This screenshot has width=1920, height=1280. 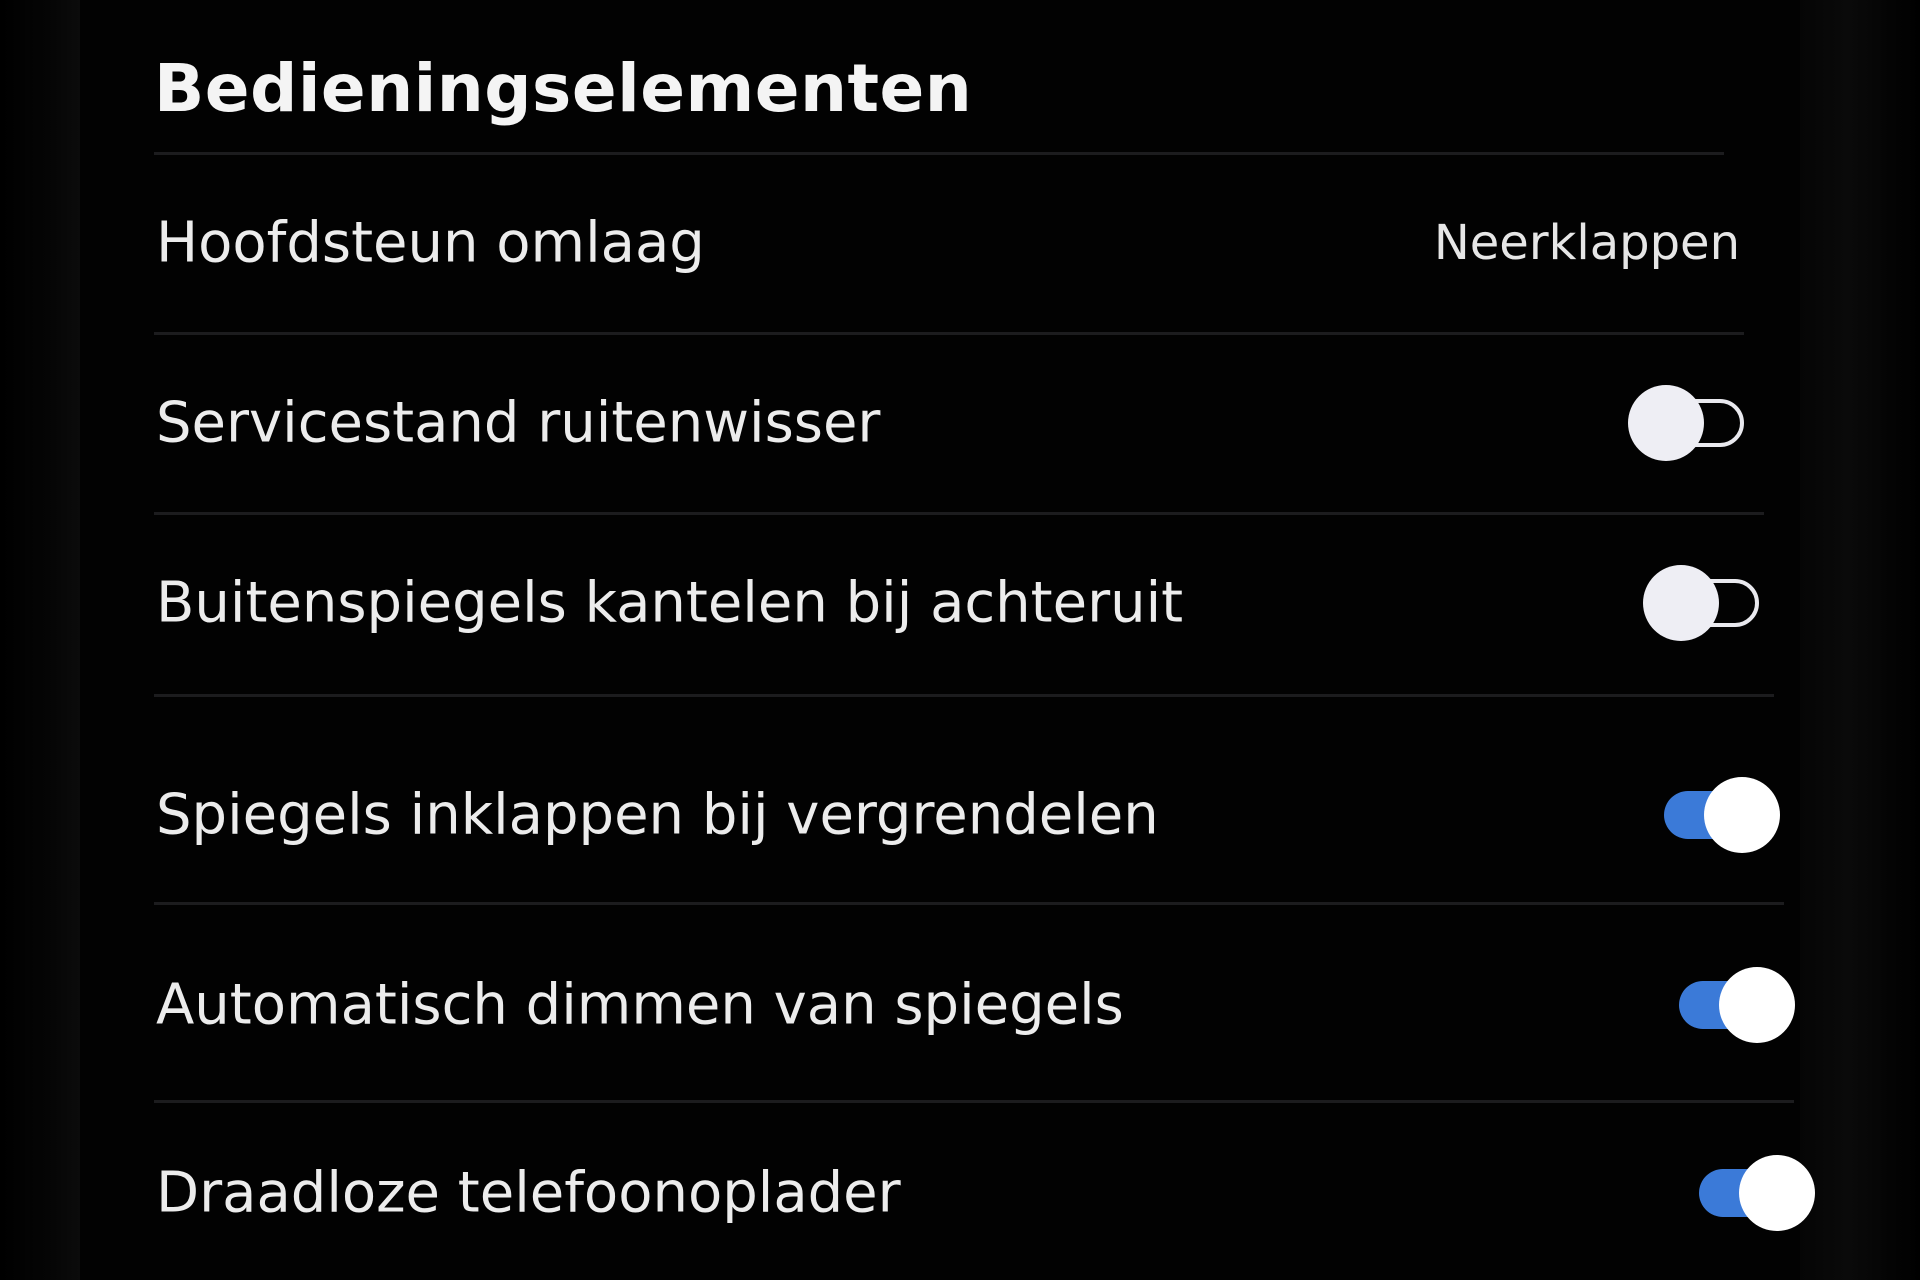 I want to click on mirror-tilt-toggle, so click(x=1704, y=603).